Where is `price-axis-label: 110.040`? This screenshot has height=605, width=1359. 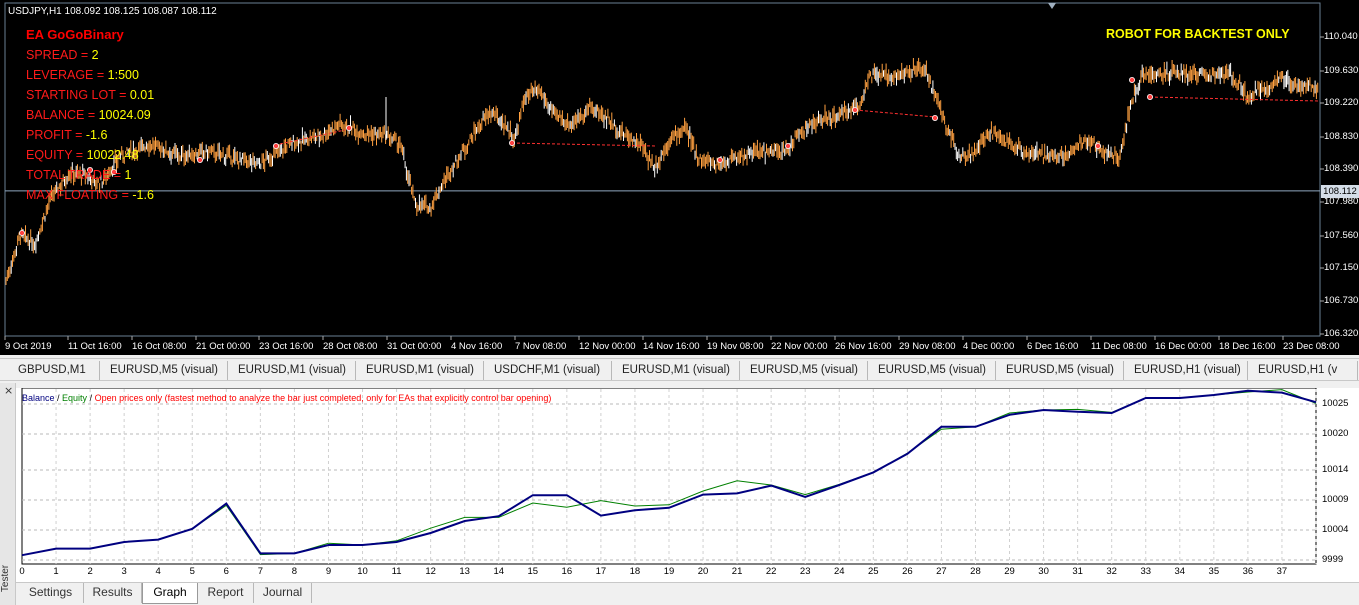 price-axis-label: 110.040 is located at coordinates (1341, 36).